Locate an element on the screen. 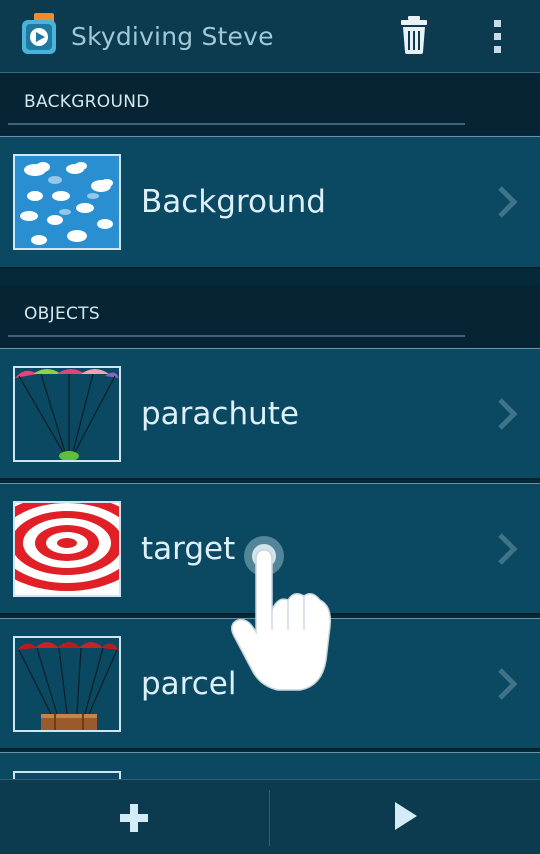  section-header-background: BACKGROUND is located at coordinates (270, 104).